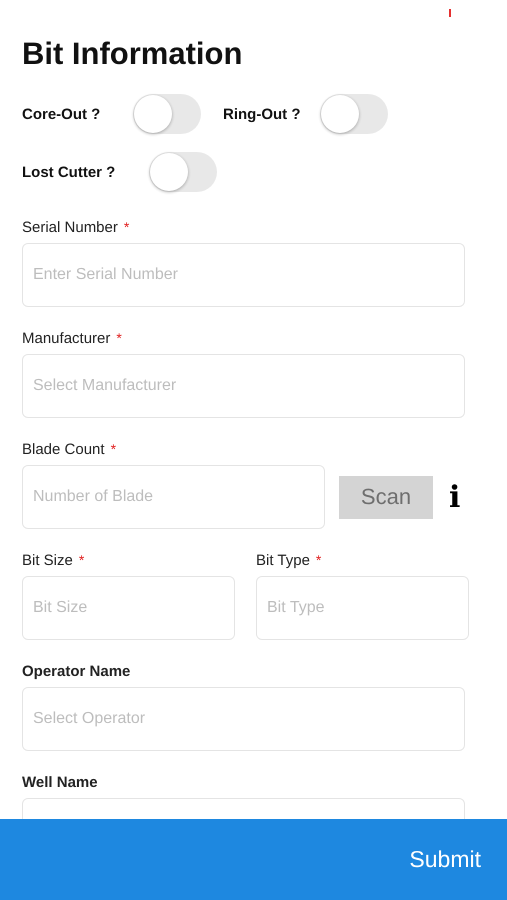 This screenshot has width=507, height=900. What do you see at coordinates (243, 719) in the screenshot?
I see `input-field: Select Operator` at bounding box center [243, 719].